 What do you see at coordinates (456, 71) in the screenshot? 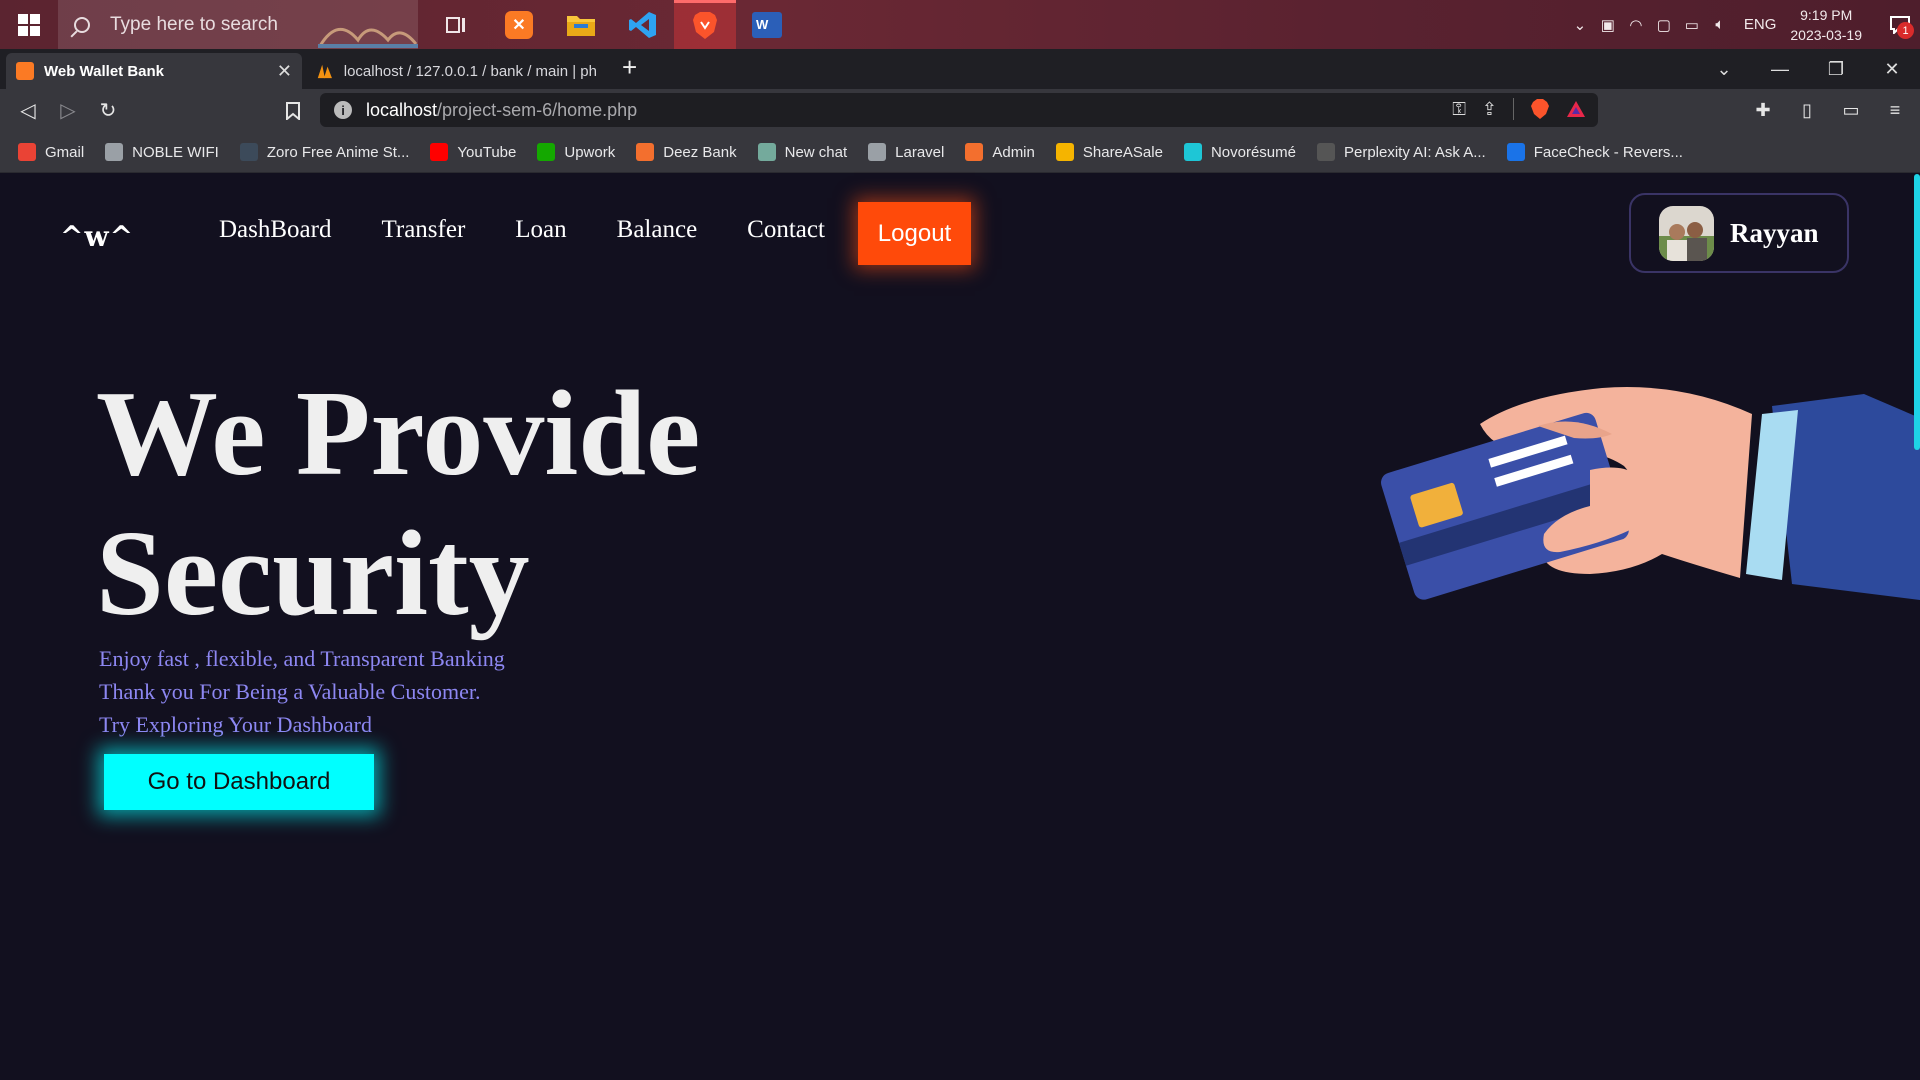
I see `tab-phpmyadmin: localhost / 127.0.0.1 / bank / main | ph` at bounding box center [456, 71].